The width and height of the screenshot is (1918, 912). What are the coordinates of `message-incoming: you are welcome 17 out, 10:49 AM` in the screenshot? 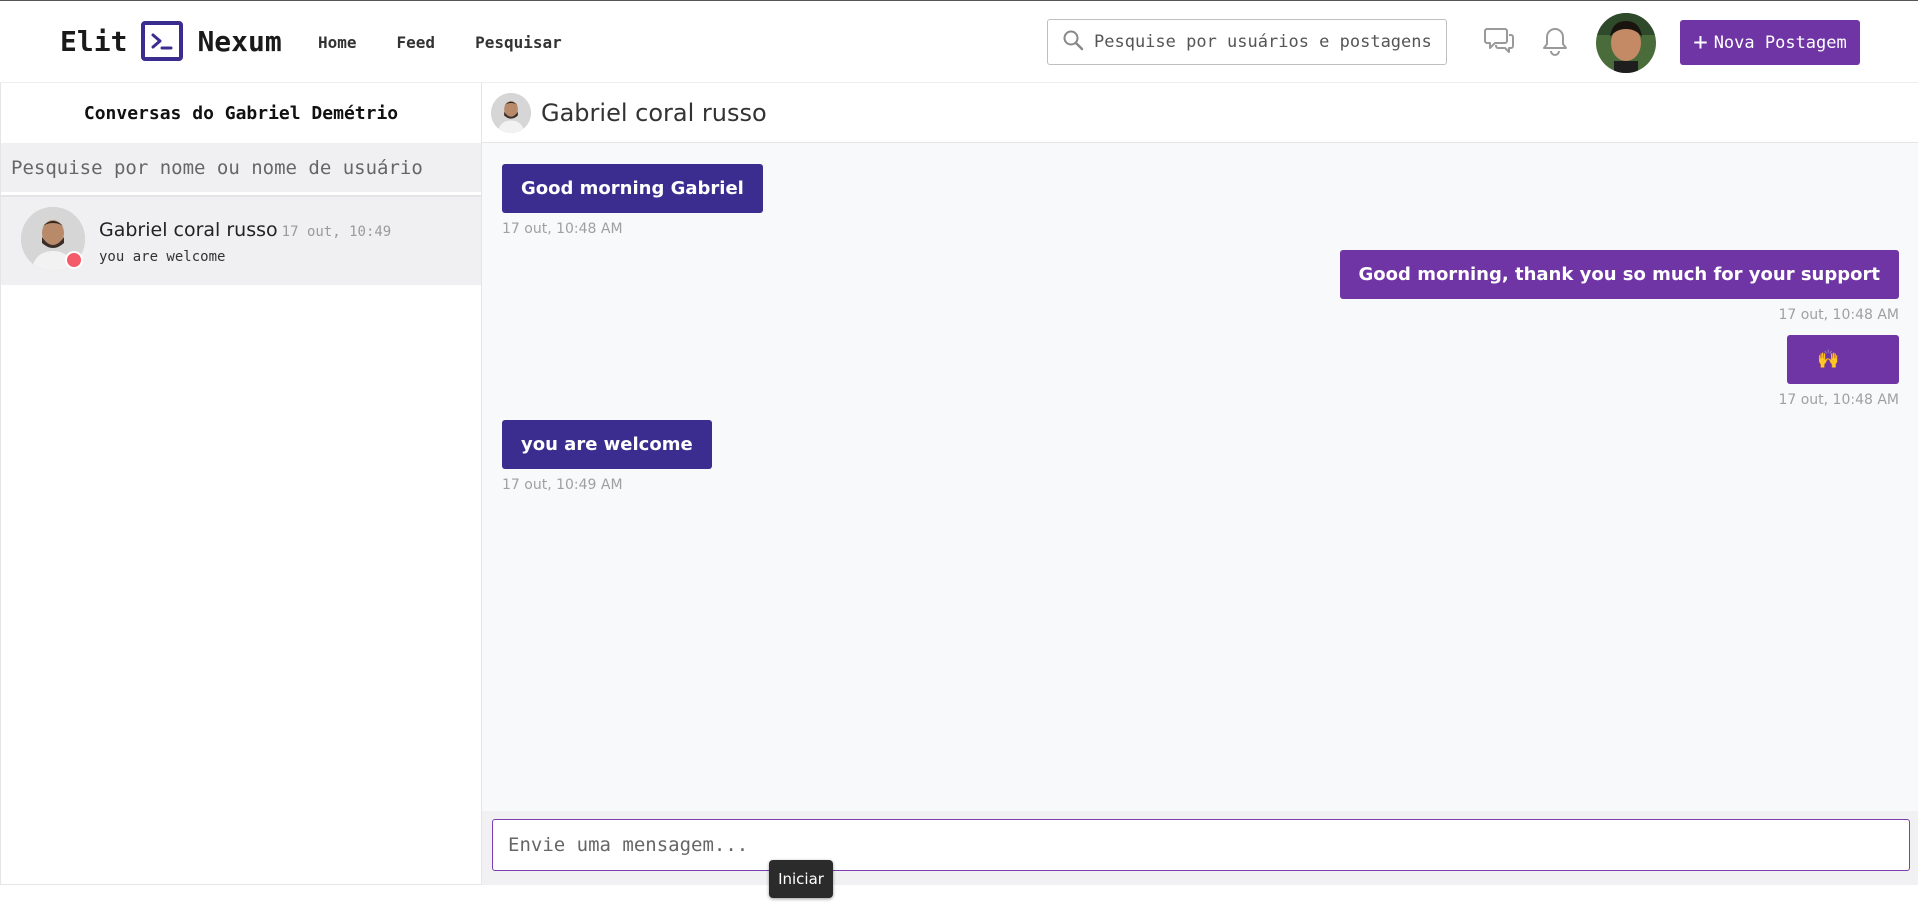 It's located at (607, 456).